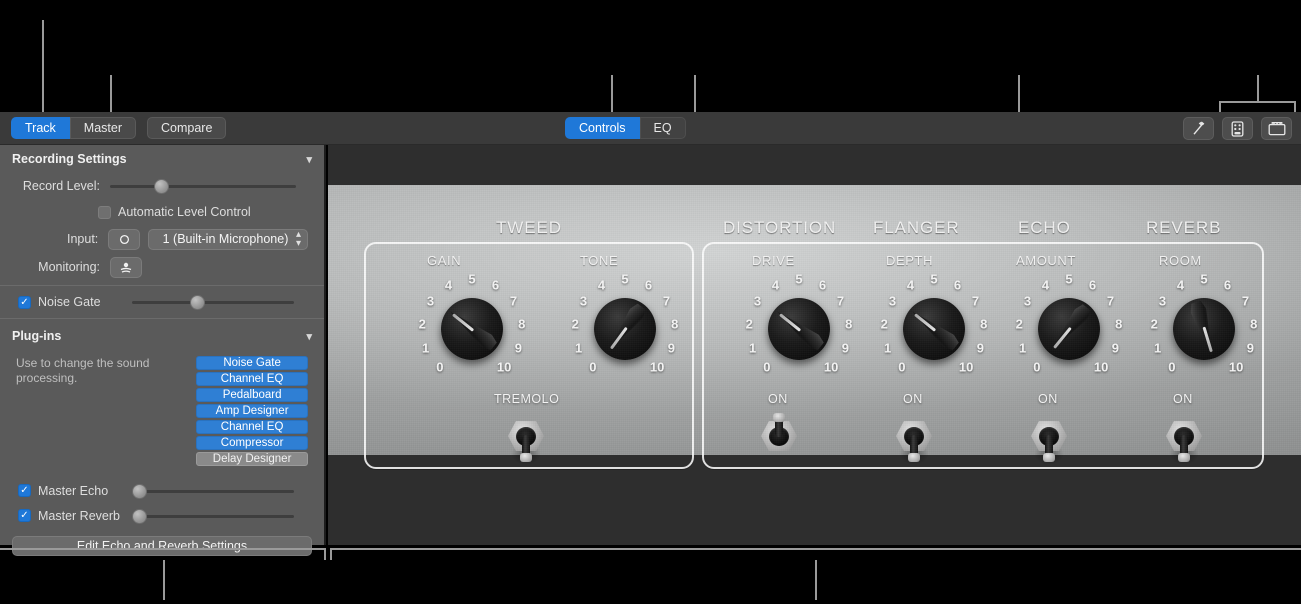  What do you see at coordinates (162, 159) in the screenshot?
I see `recording-settings-header: Recording Settings ▾` at bounding box center [162, 159].